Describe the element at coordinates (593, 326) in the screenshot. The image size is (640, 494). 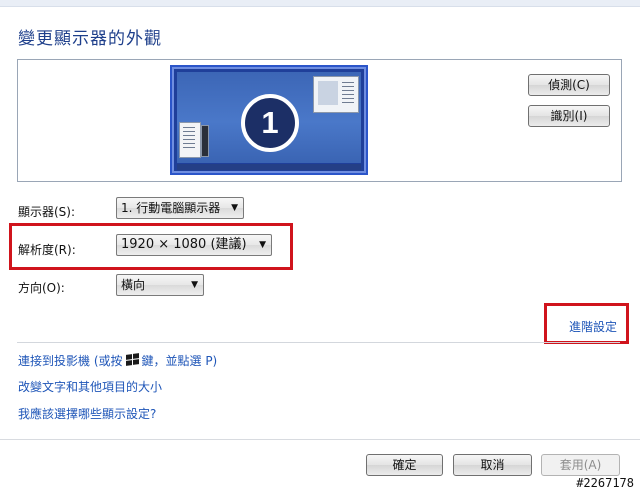
I see `advanced-settings-link: 進階設定` at that location.